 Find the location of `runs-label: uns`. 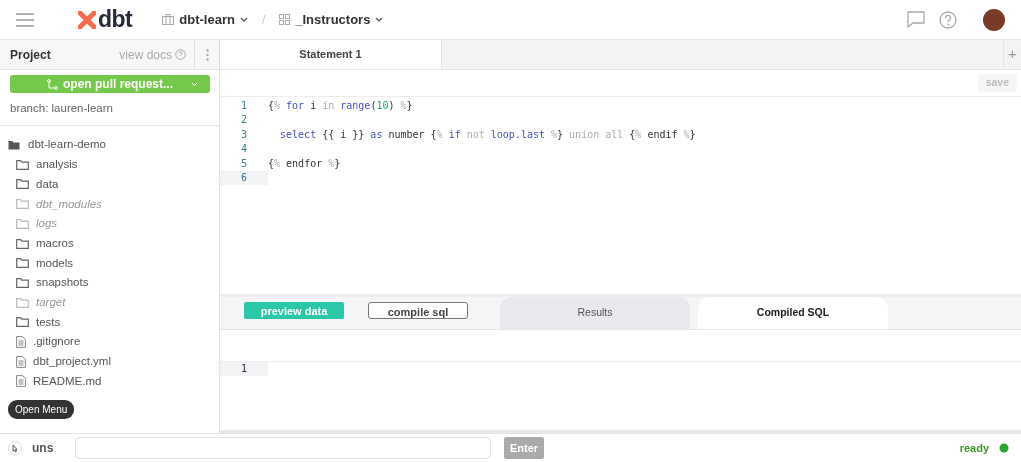

runs-label: uns is located at coordinates (43, 448).